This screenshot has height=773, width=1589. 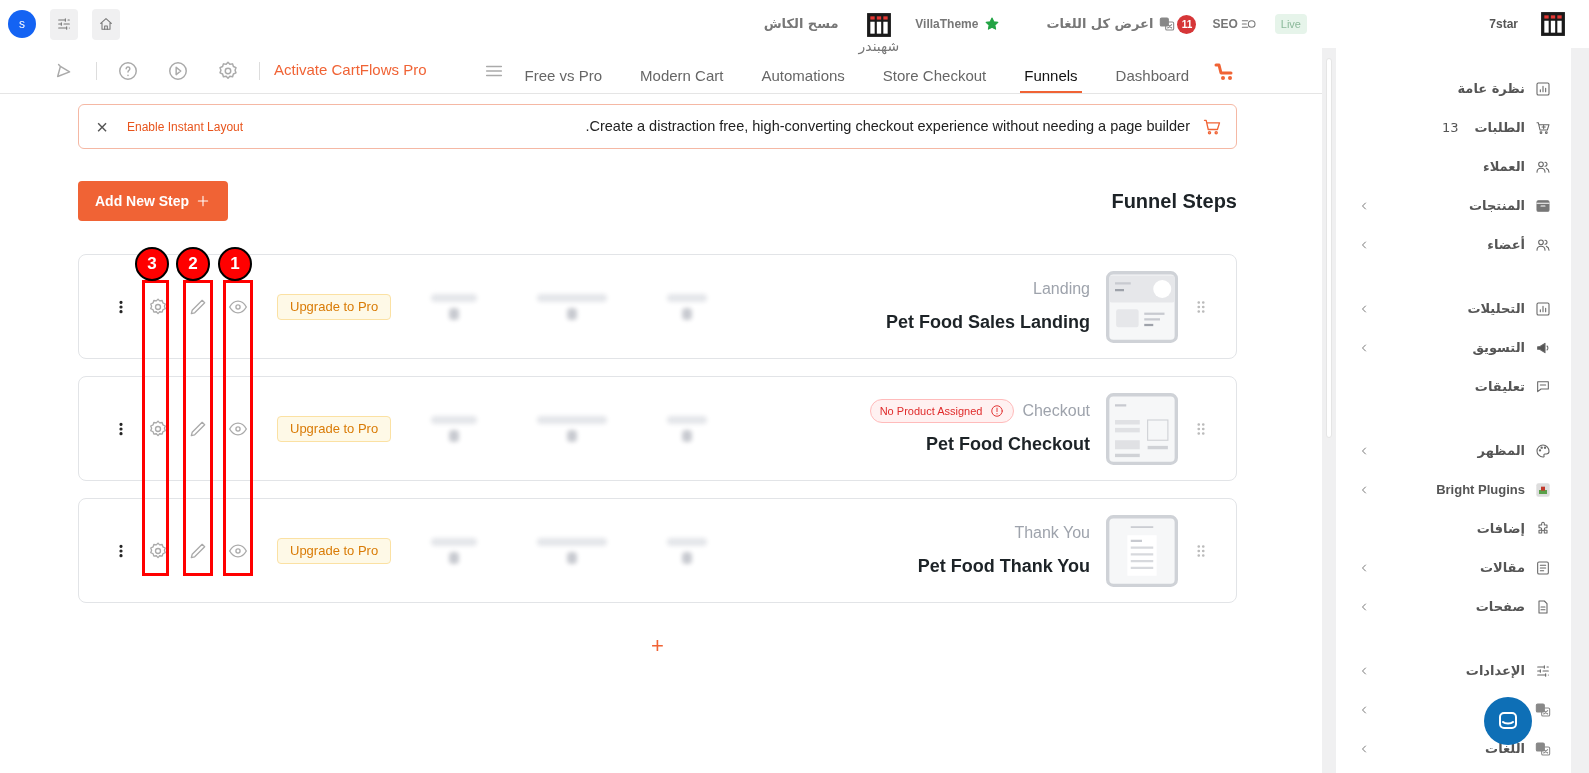 I want to click on sidebar-item: نظرة عامة, so click(x=1453, y=88).